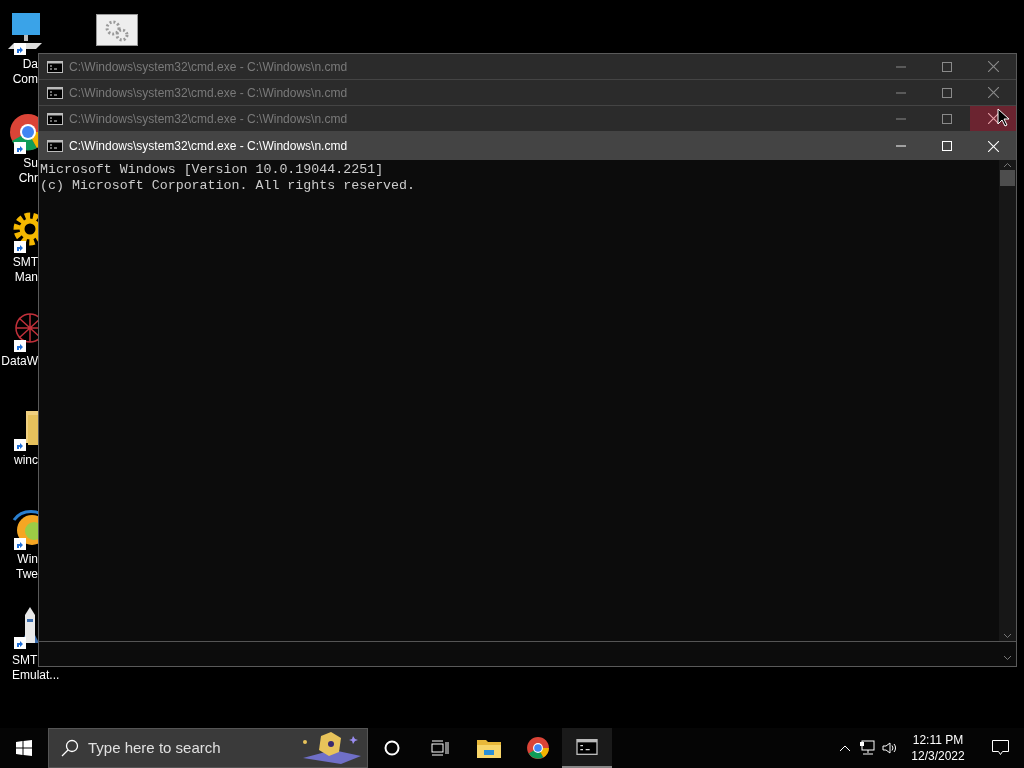 The height and width of the screenshot is (768, 1024). I want to click on rocket-icon, so click(30, 625).